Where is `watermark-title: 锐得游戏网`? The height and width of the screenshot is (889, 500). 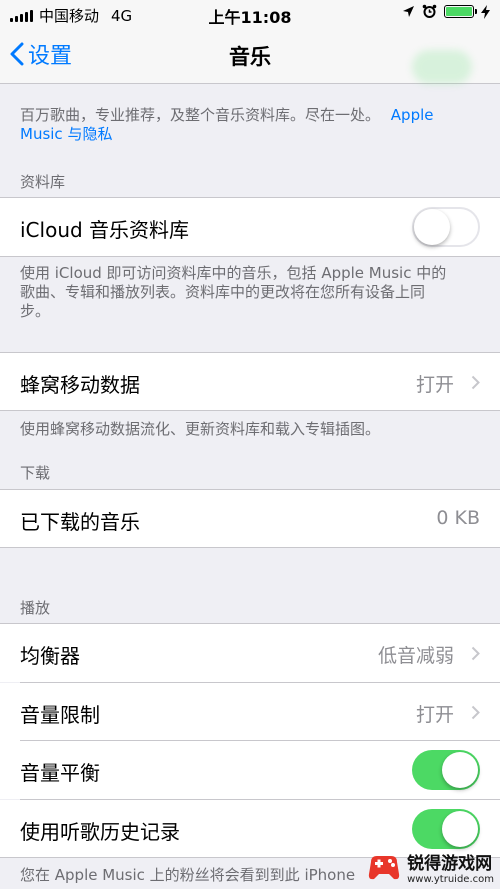
watermark-title: 锐得游戏网 is located at coordinates (450, 864).